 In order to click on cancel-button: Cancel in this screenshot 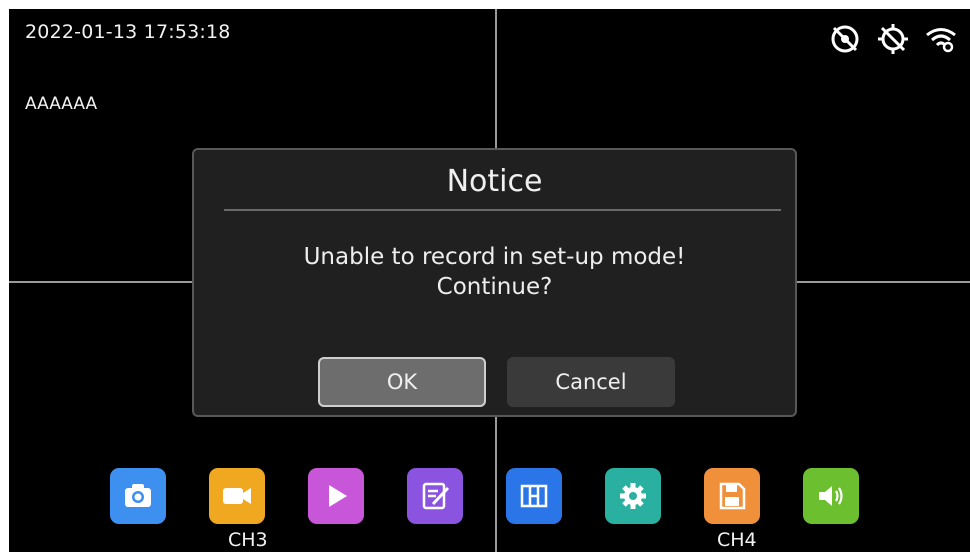, I will do `click(591, 382)`.